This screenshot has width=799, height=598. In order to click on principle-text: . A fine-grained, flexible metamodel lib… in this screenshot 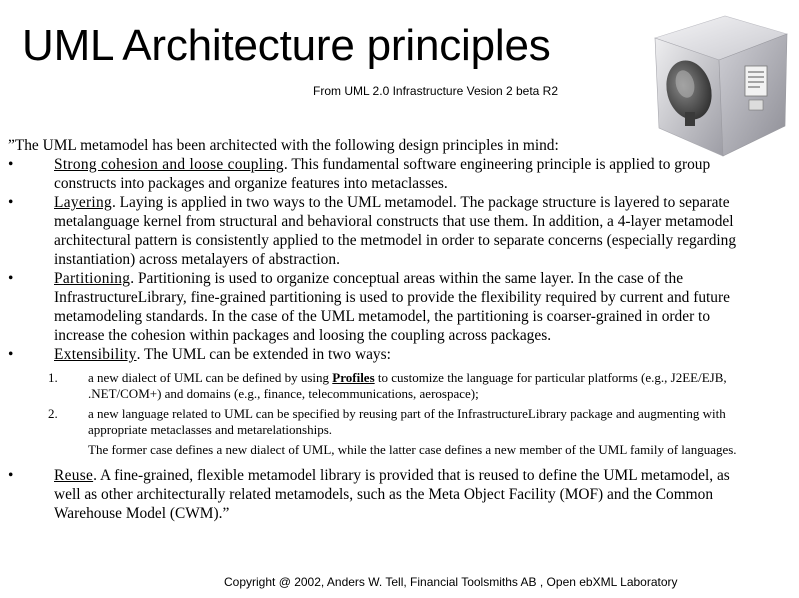, I will do `click(392, 494)`.